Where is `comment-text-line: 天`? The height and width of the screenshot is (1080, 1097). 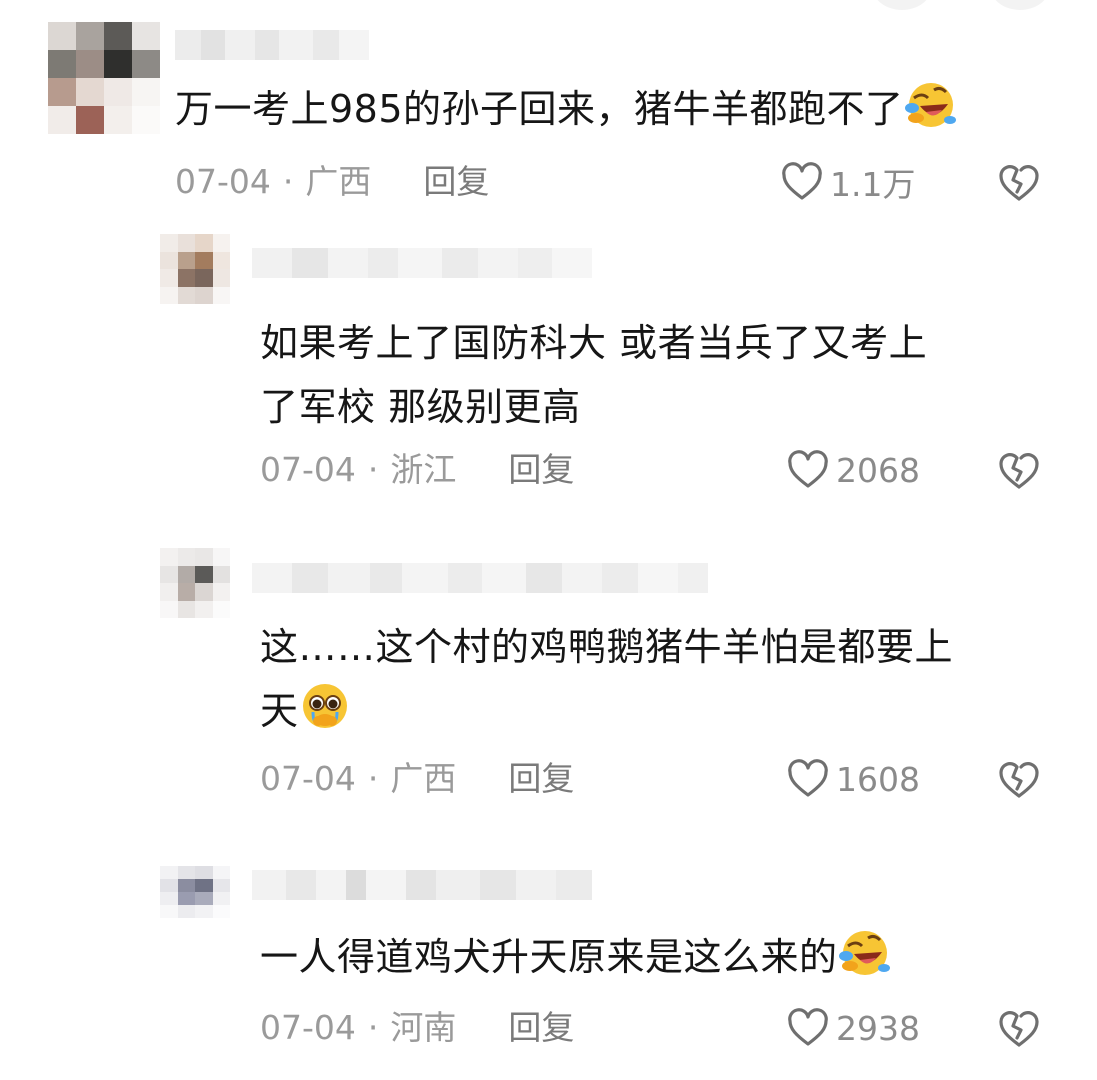
comment-text-line: 天 is located at coordinates (665, 711).